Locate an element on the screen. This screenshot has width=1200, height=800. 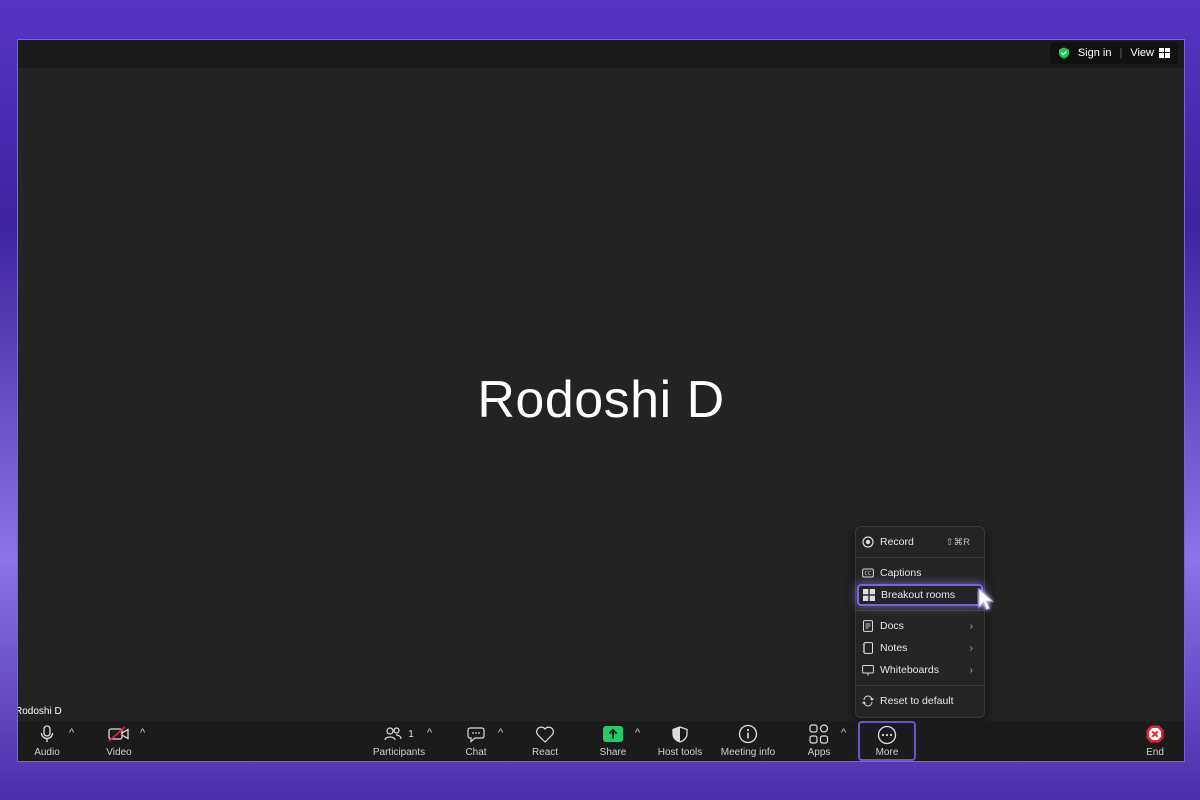
participants-button: 1 Participants is located at coordinates (399, 741).